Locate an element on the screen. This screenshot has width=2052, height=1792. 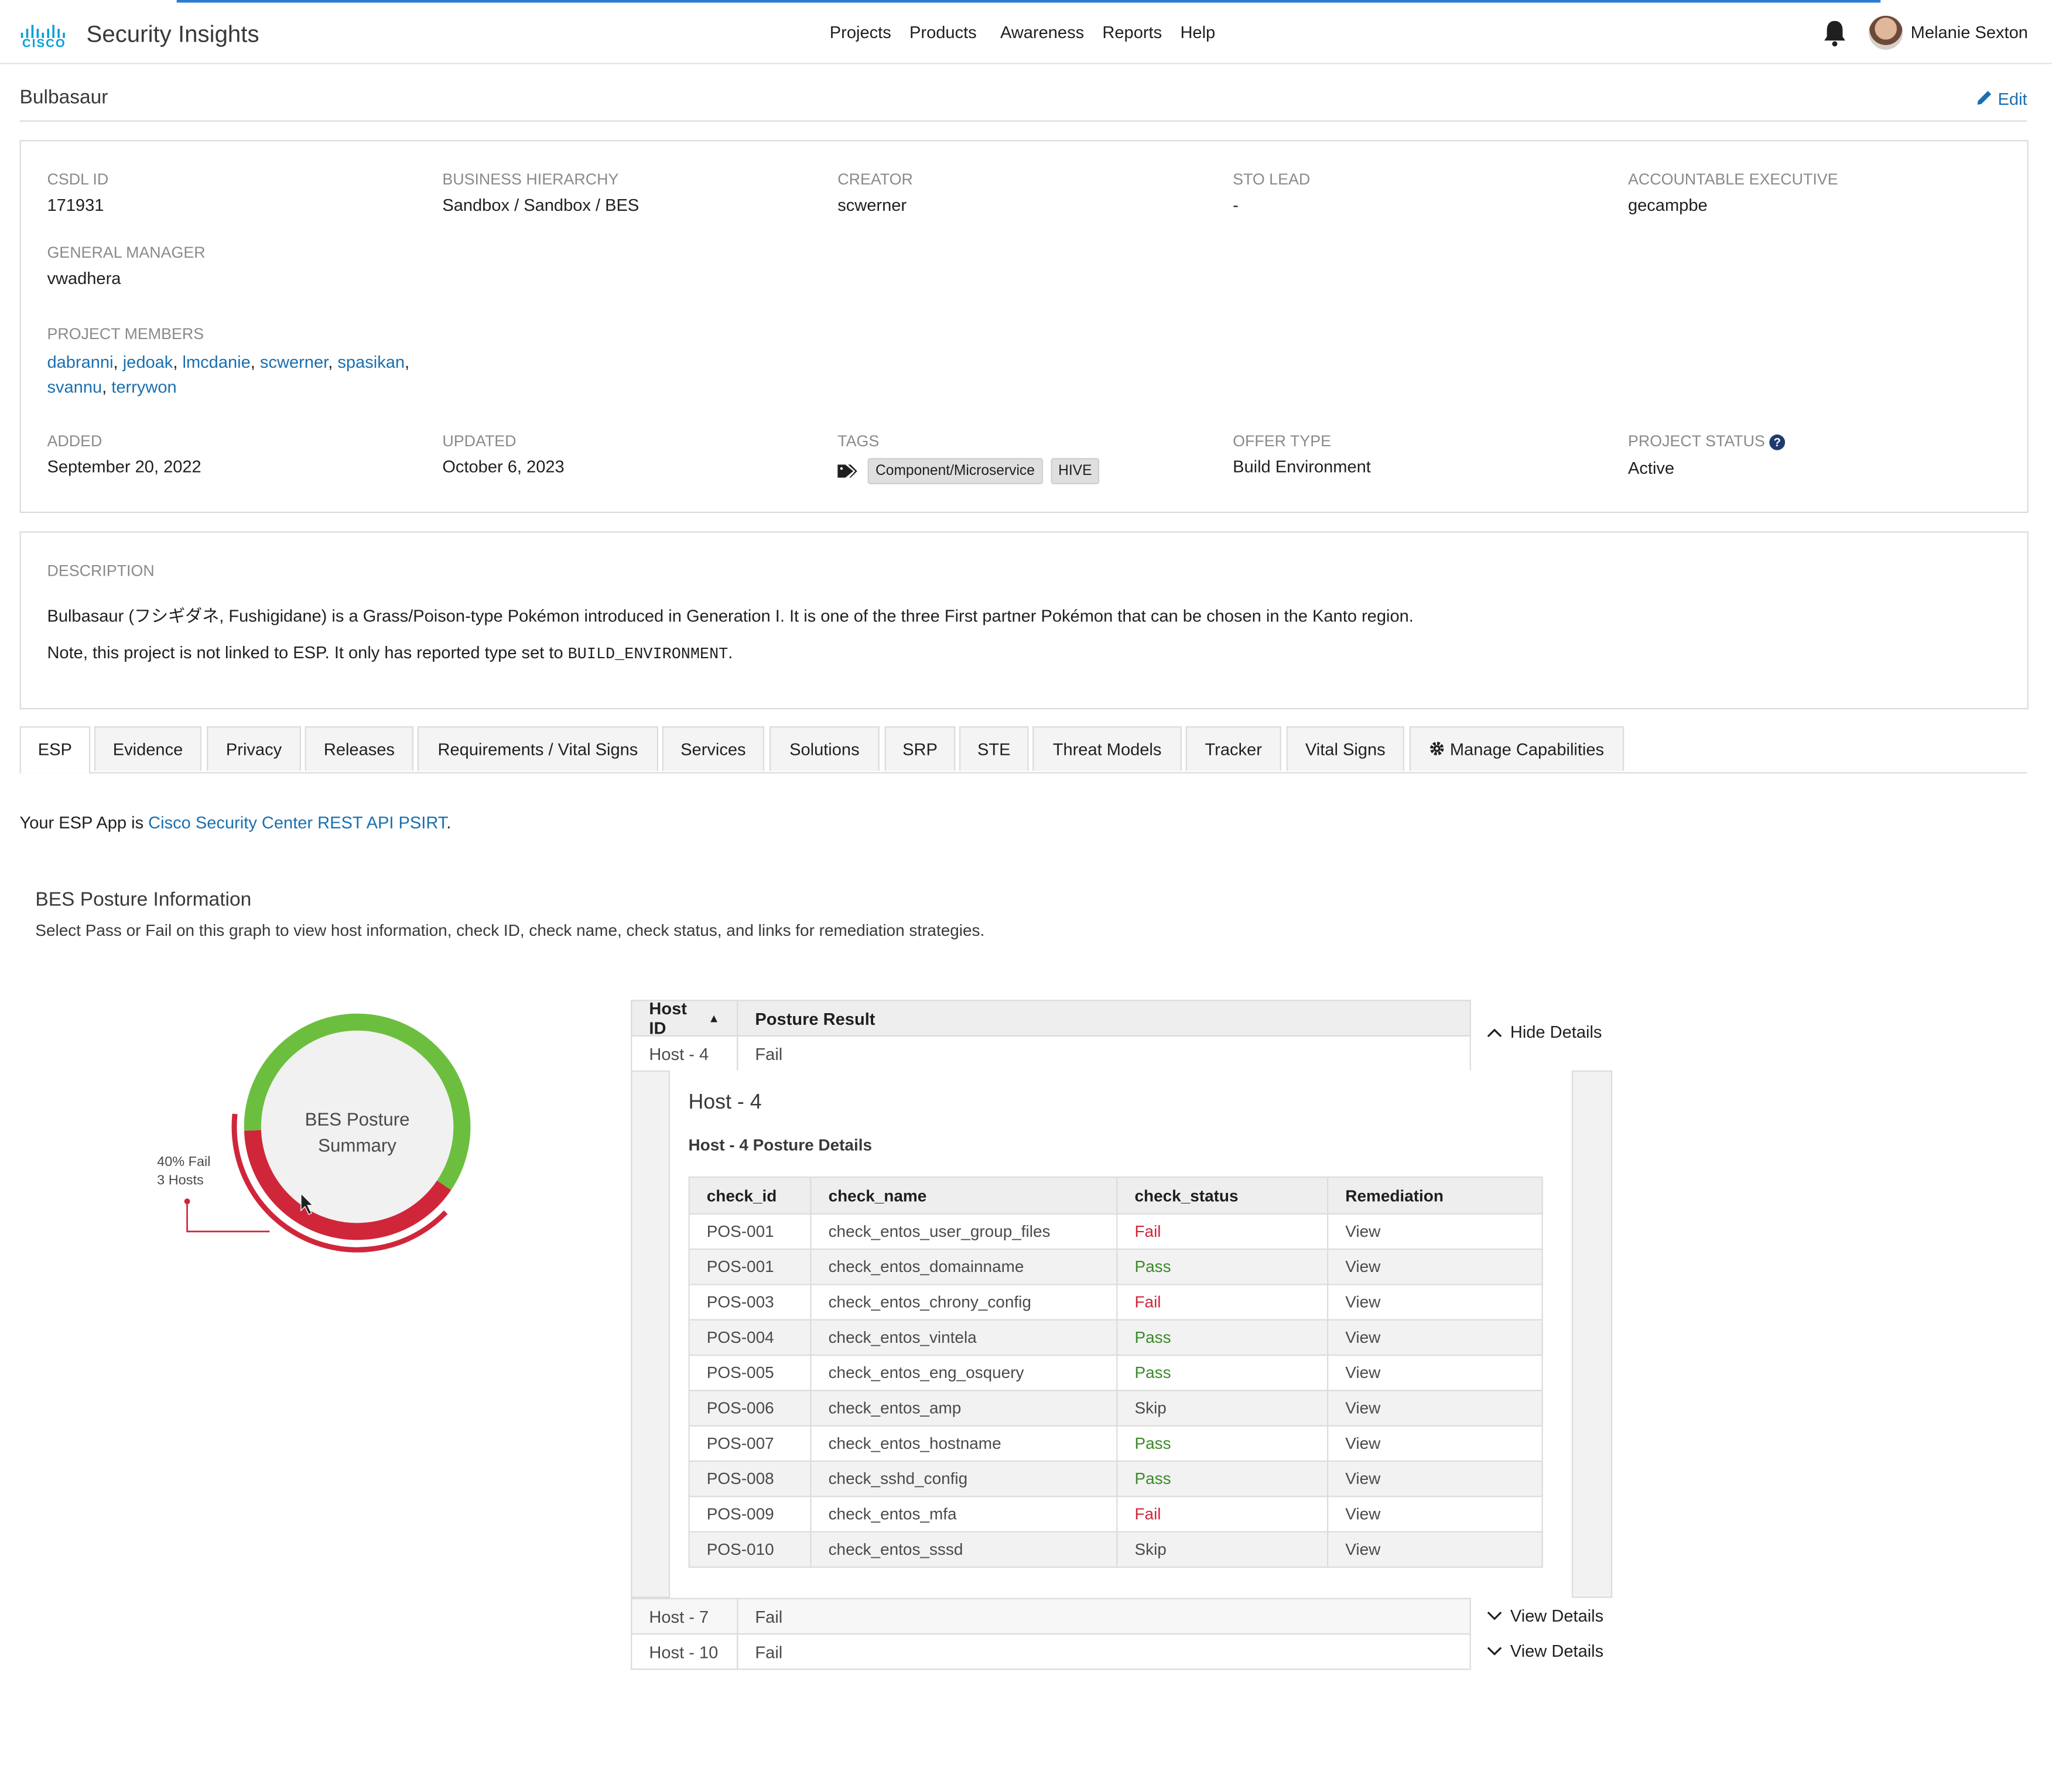
esp-suffix: . is located at coordinates (449, 822).